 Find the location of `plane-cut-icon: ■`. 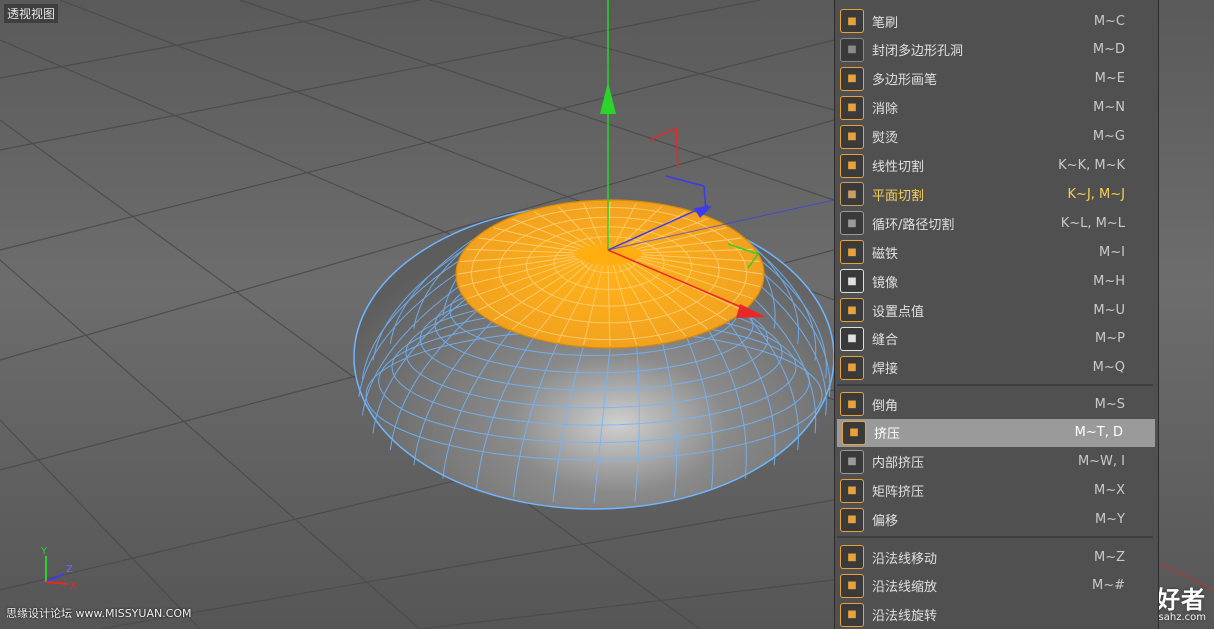

plane-cut-icon: ■ is located at coordinates (852, 194).